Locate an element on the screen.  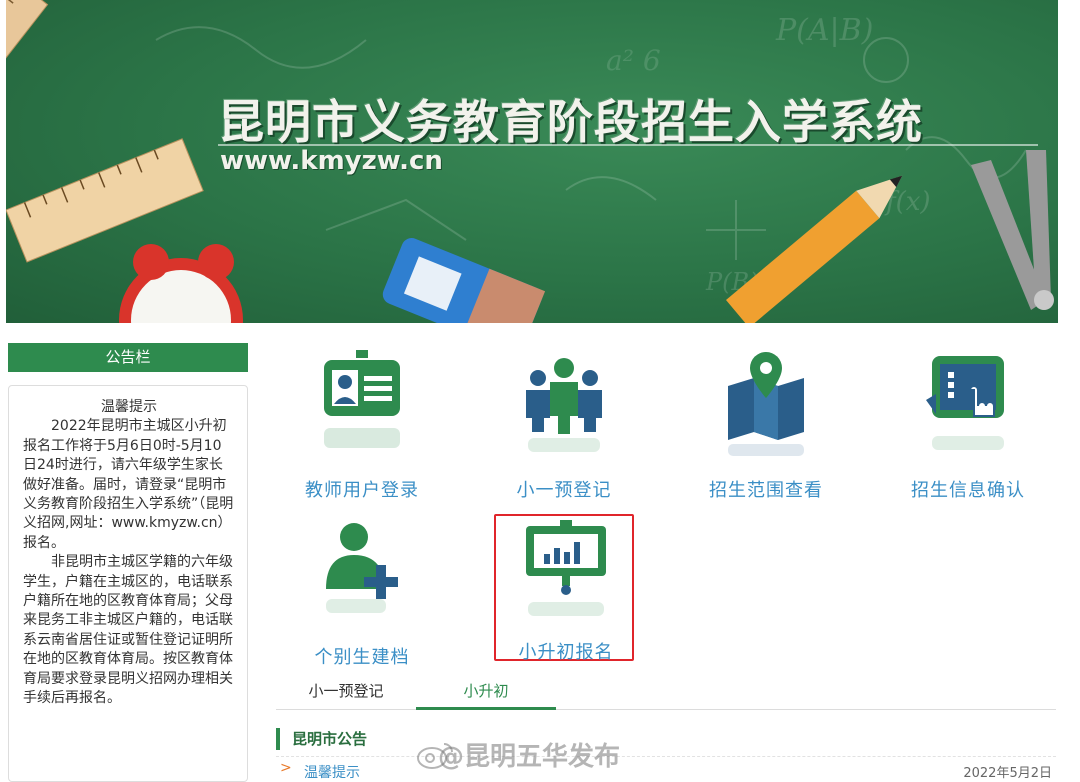
svg-text: P(A|B) is located at coordinates (824, 30).